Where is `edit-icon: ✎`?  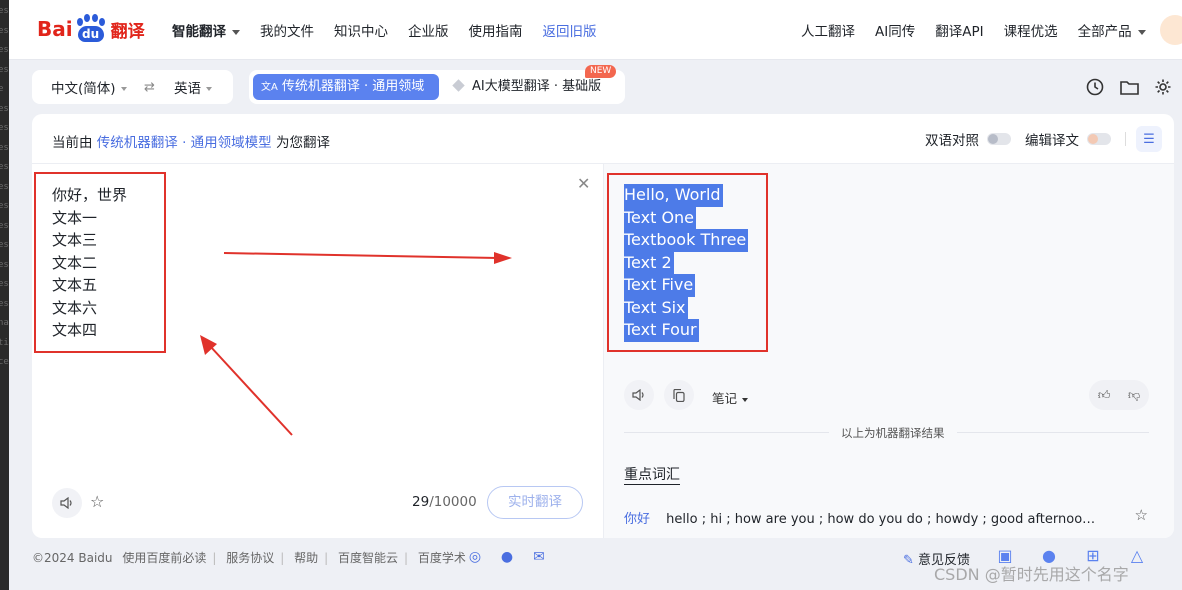 edit-icon: ✎ is located at coordinates (911, 560).